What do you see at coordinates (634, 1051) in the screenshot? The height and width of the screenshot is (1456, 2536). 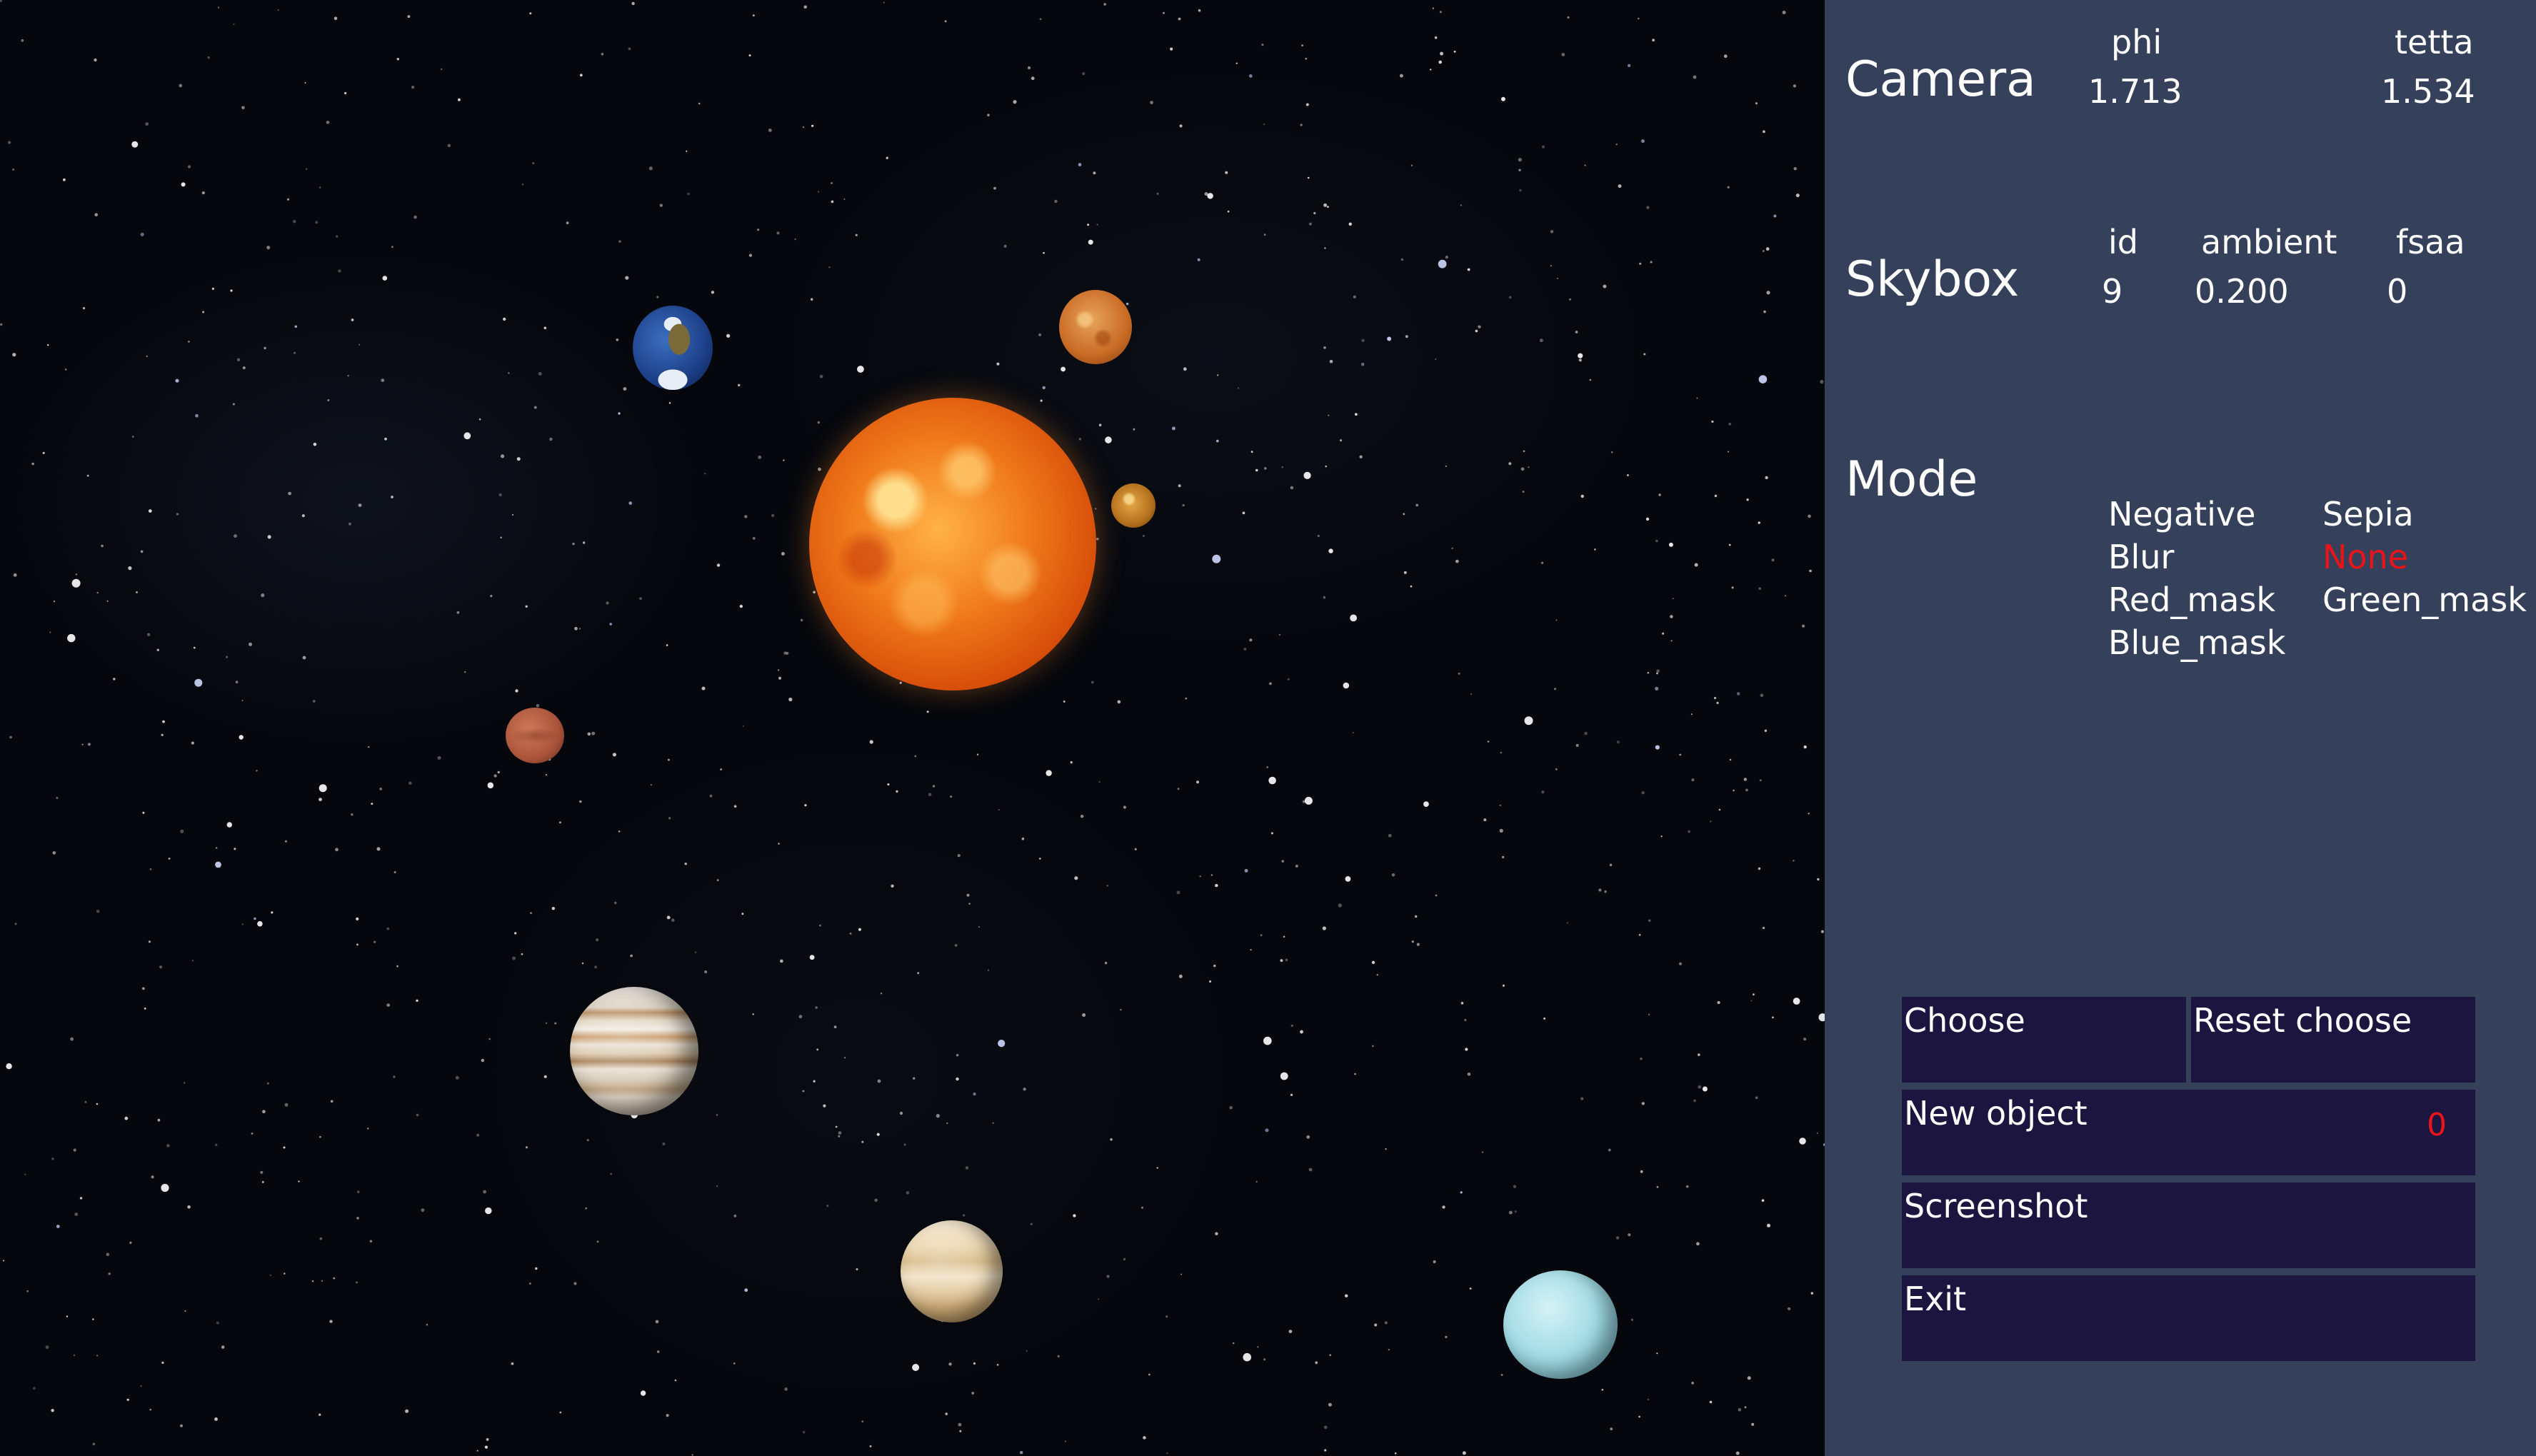 I see `jupiter-icon` at bounding box center [634, 1051].